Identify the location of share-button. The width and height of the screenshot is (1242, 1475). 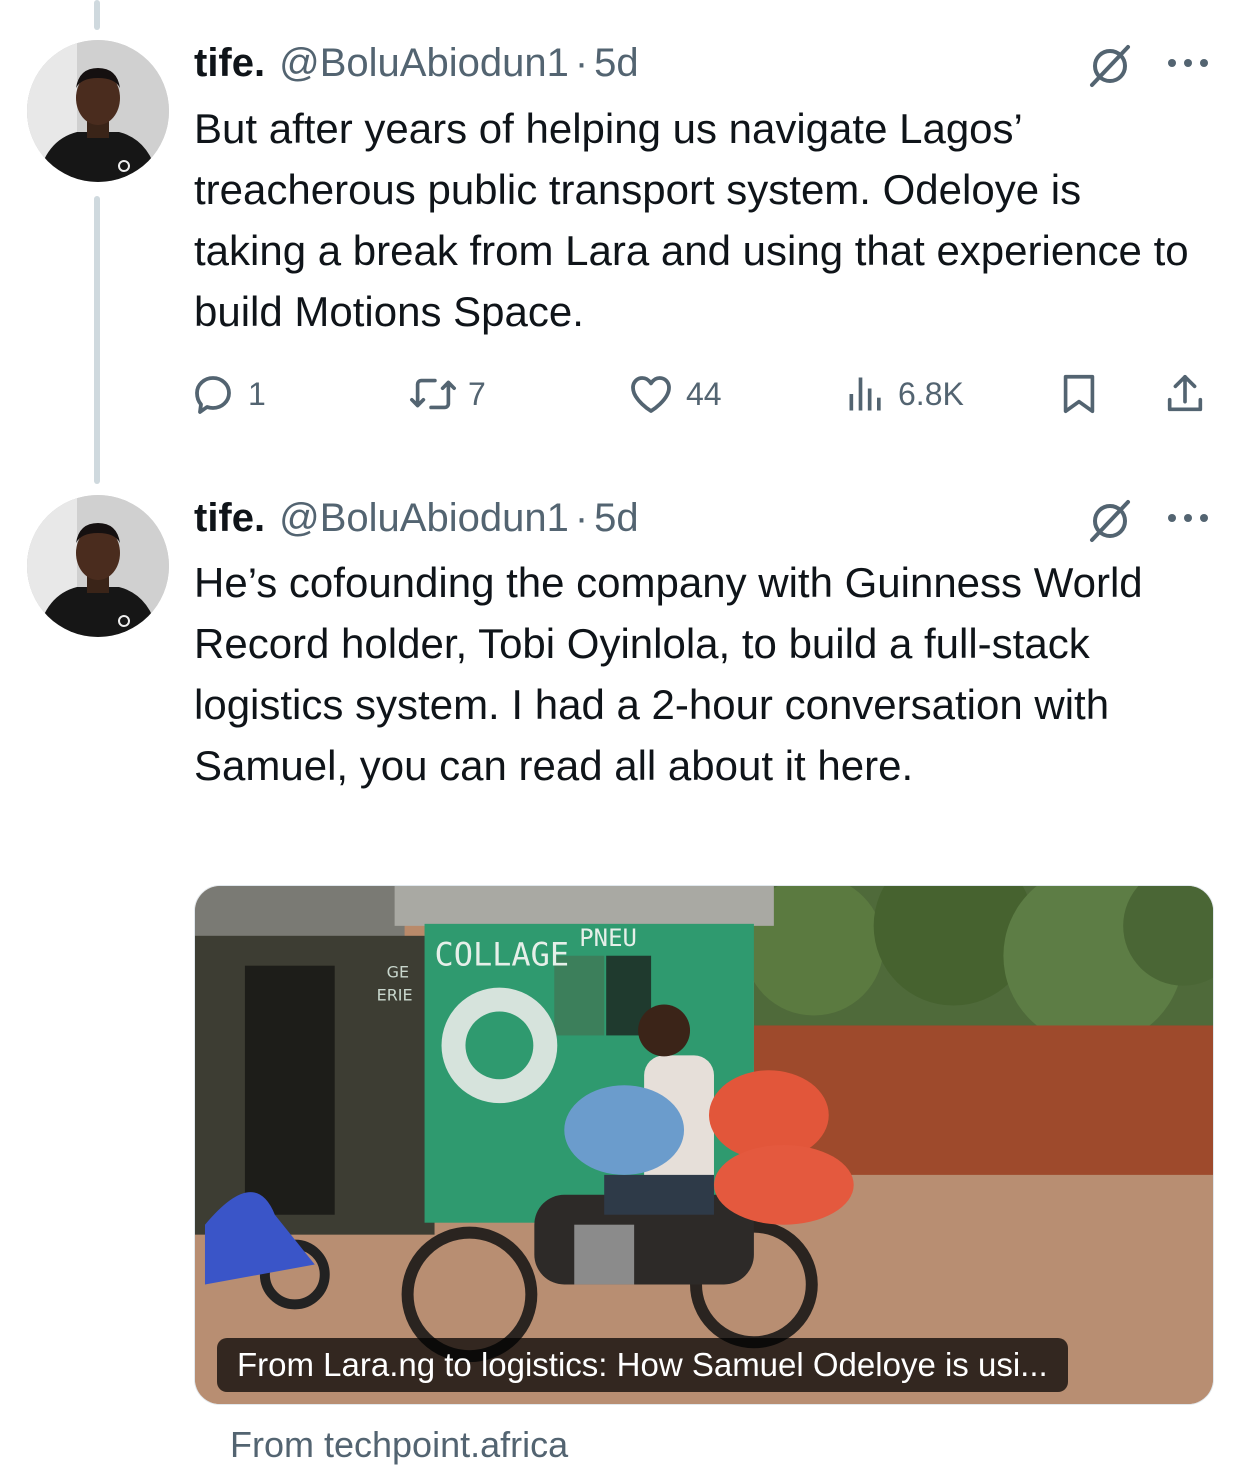
(1185, 394).